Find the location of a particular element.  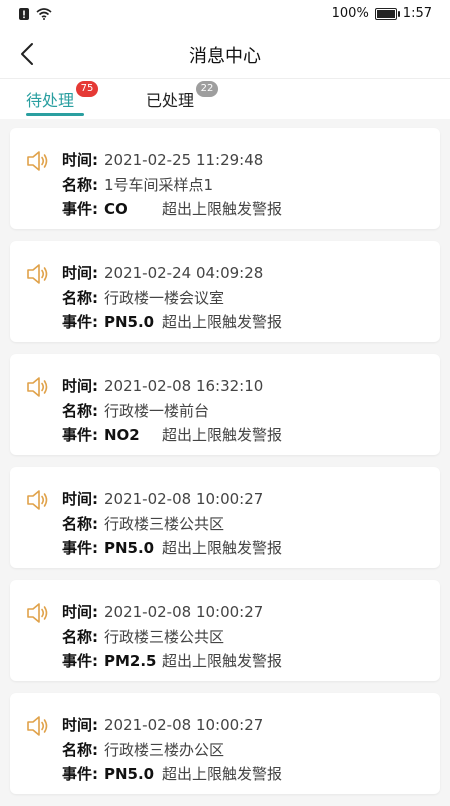

message-name-row: 名称: 1号车间采样点1 is located at coordinates (137, 184).